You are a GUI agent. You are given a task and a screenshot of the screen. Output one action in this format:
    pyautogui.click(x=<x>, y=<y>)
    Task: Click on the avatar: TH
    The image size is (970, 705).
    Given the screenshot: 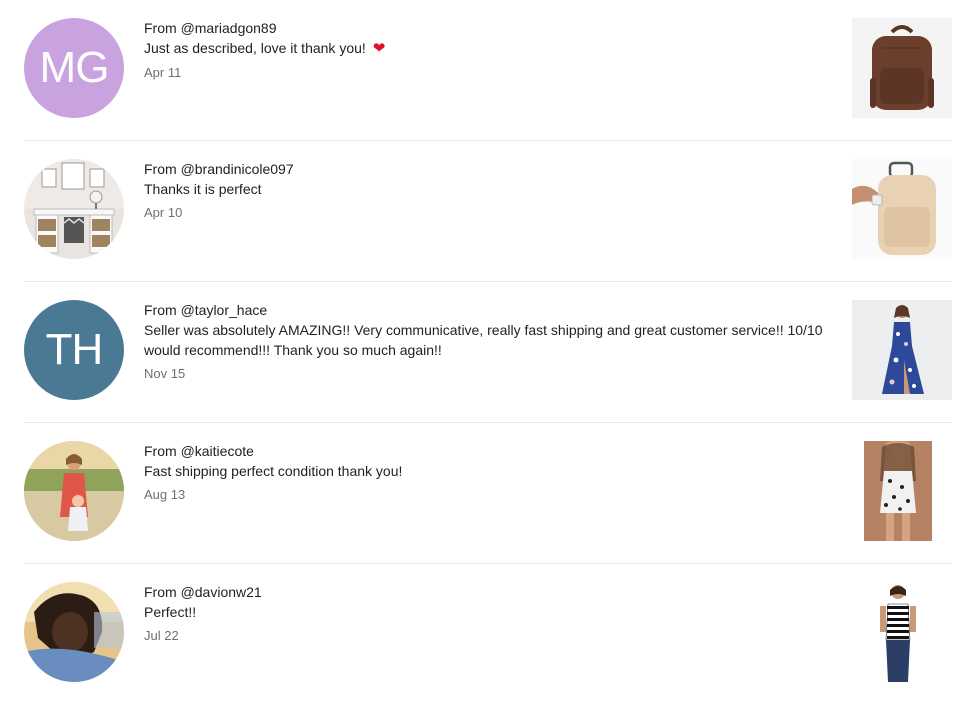 What is the action you would take?
    pyautogui.click(x=74, y=350)
    